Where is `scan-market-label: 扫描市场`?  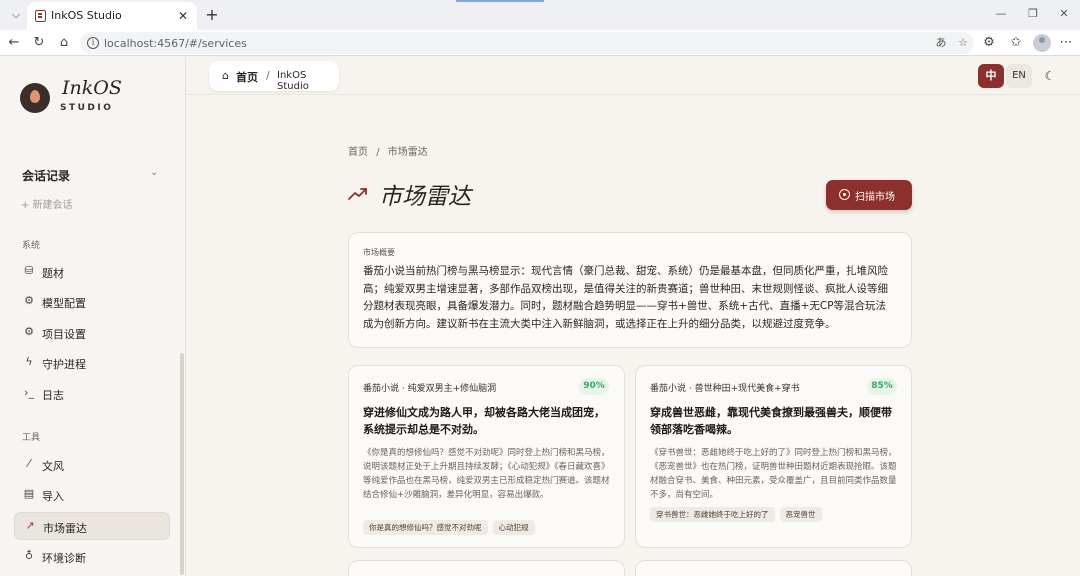 scan-market-label: 扫描市场 is located at coordinates (875, 197).